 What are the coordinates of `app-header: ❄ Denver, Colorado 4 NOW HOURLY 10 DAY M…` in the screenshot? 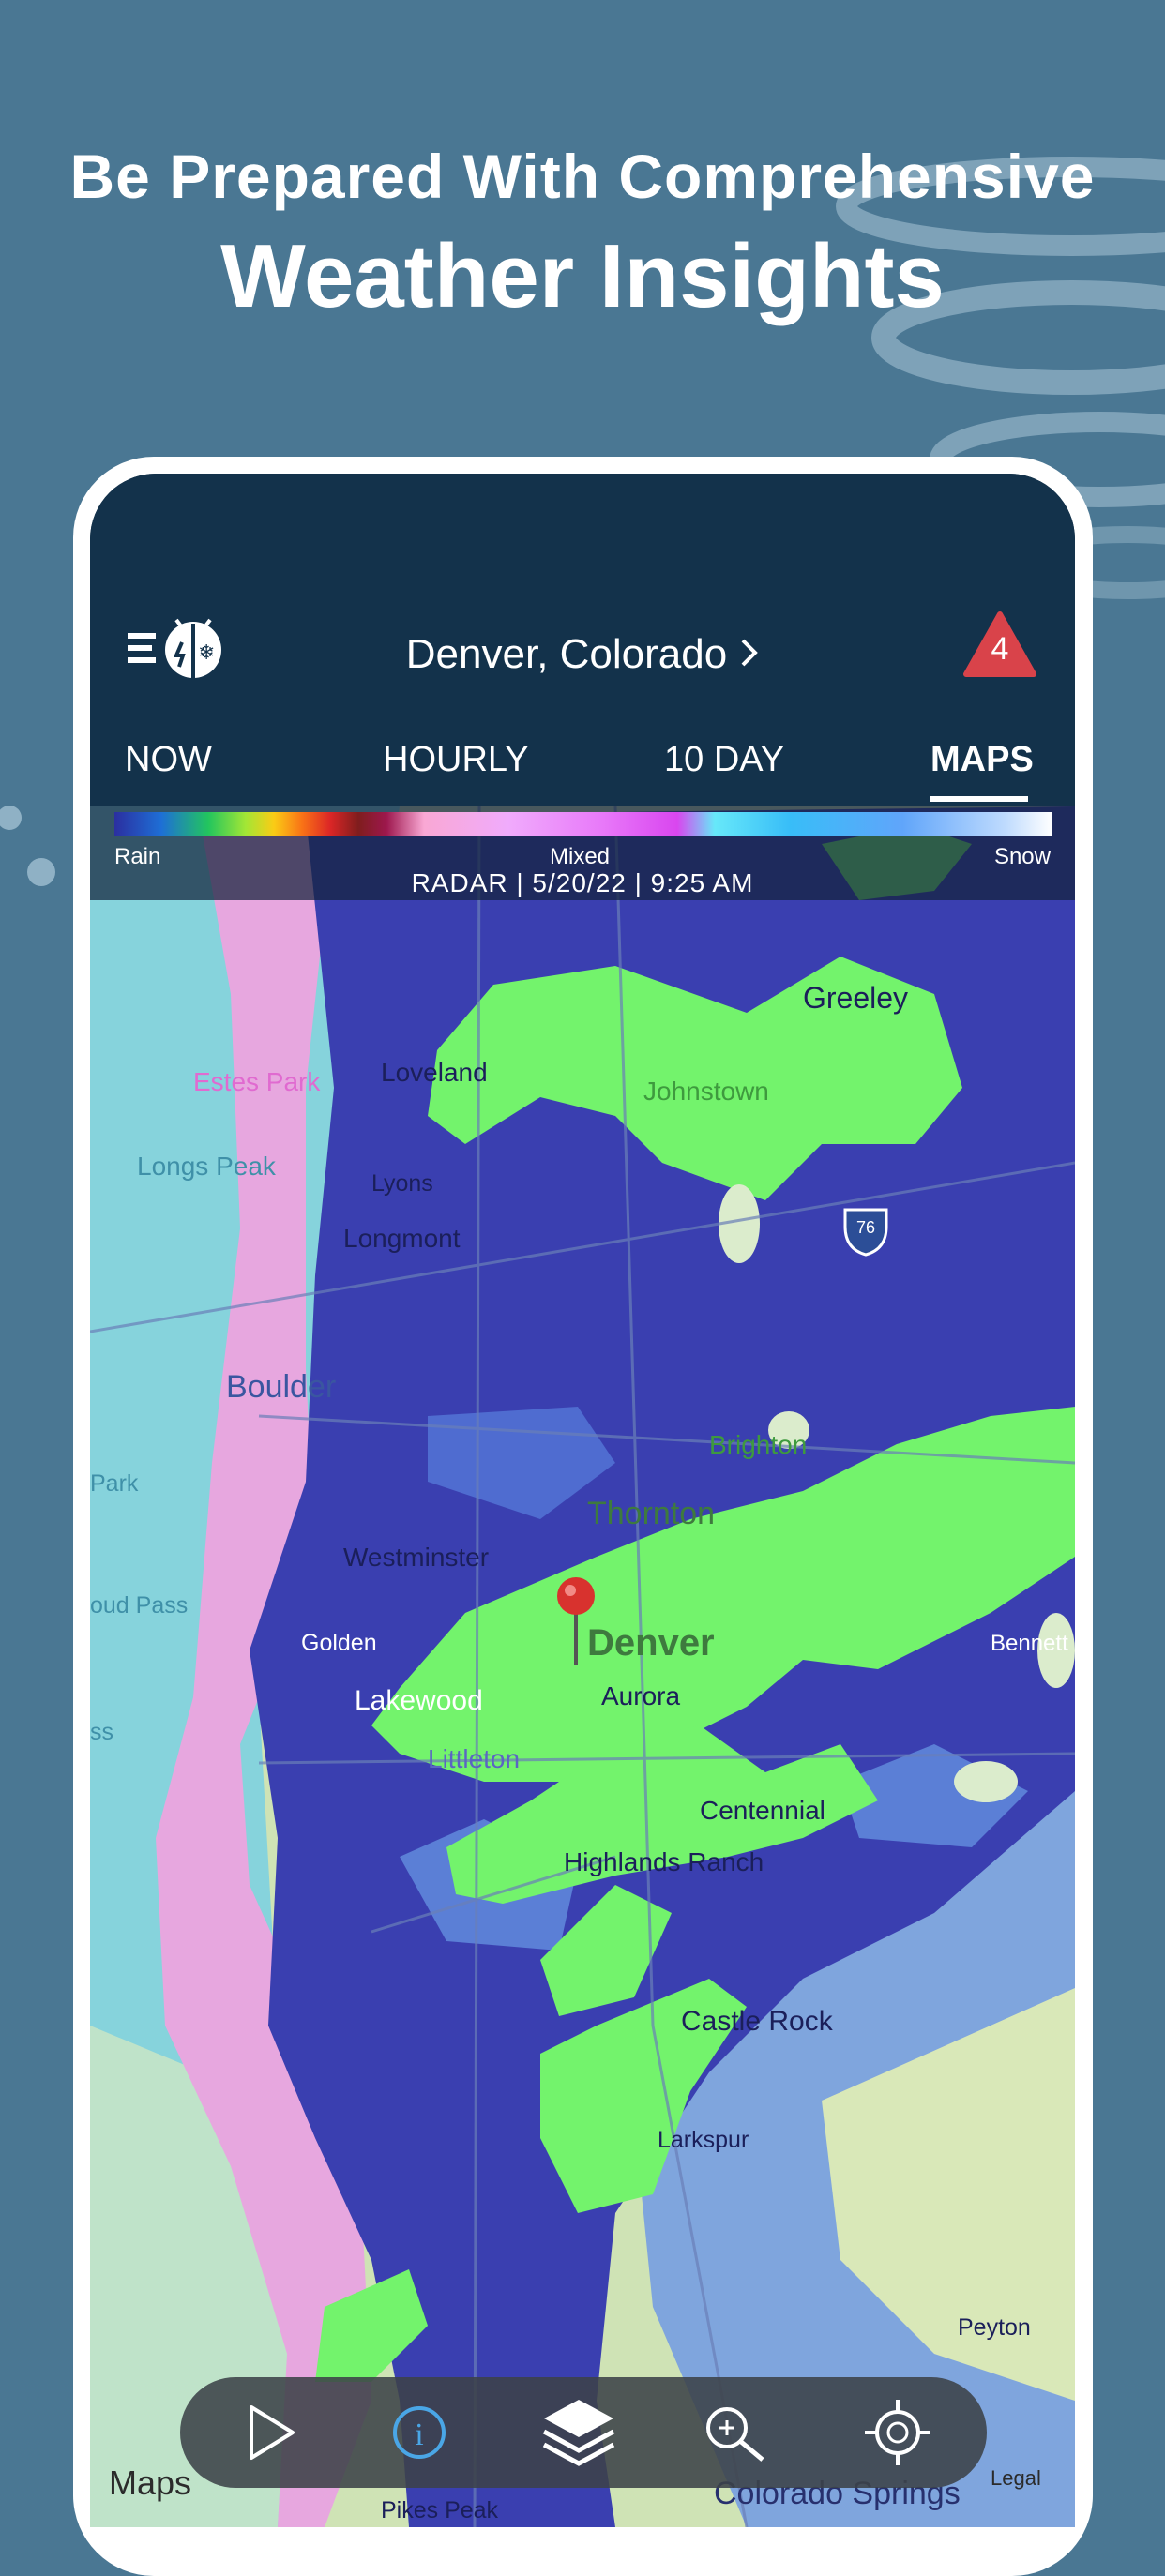 It's located at (582, 640).